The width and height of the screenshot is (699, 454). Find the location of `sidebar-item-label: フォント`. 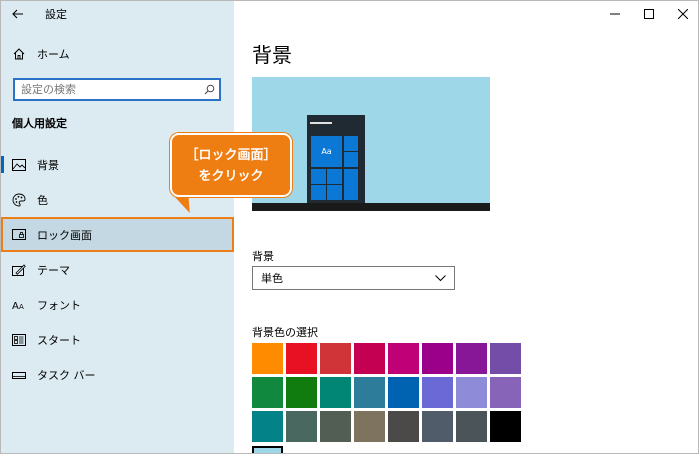

sidebar-item-label: フォント is located at coordinates (59, 305).